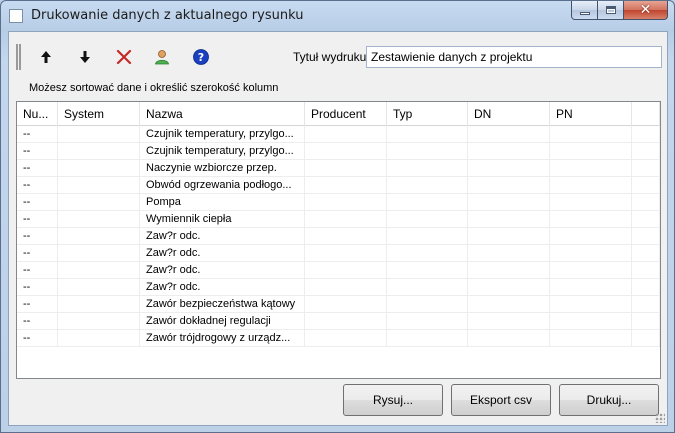 The width and height of the screenshot is (675, 433). I want to click on window-title: Drukowanie danych z aktualnego rysunku, so click(167, 15).